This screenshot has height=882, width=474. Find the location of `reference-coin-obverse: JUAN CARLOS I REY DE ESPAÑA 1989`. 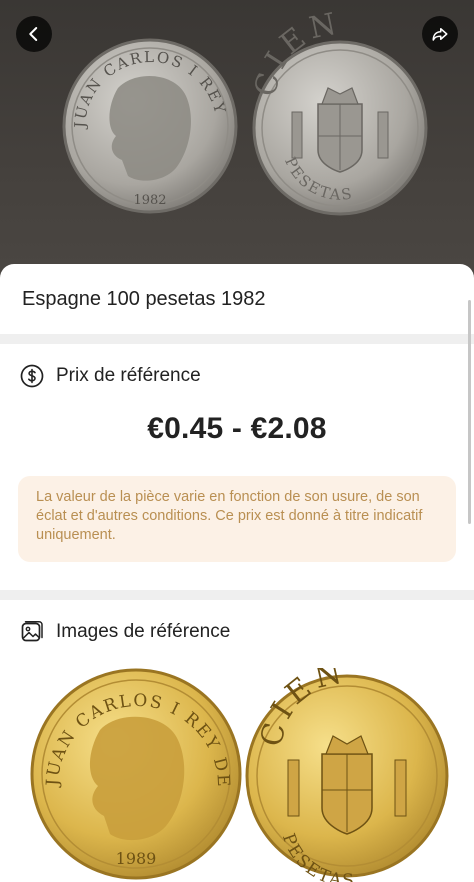

reference-coin-obverse: JUAN CARLOS I REY DE ESPAÑA 1989 is located at coordinates (121, 766).